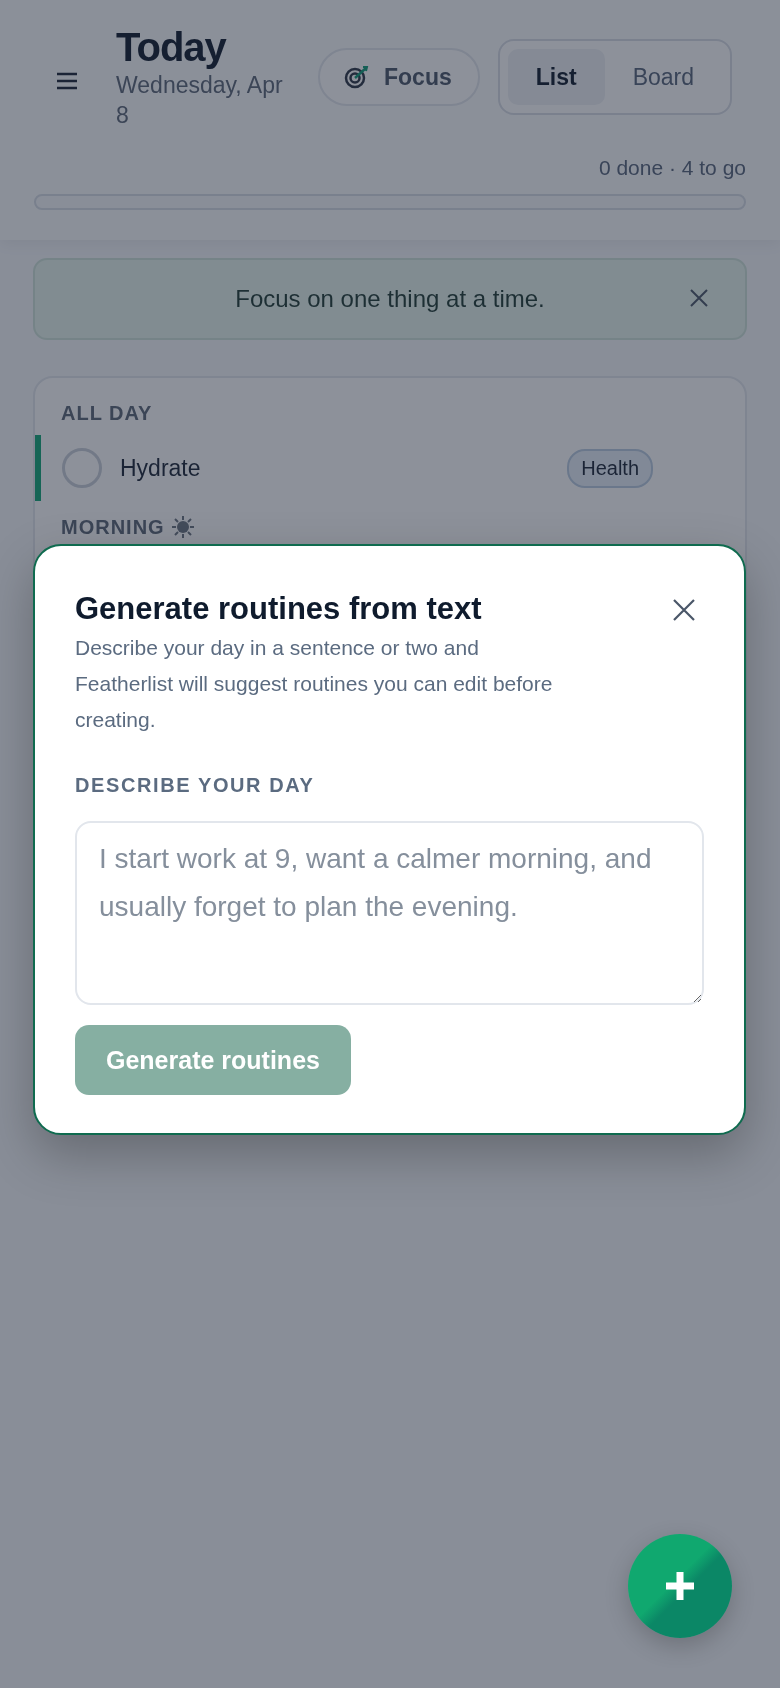  Describe the element at coordinates (663, 77) in the screenshot. I see `view-tab: Board` at that location.